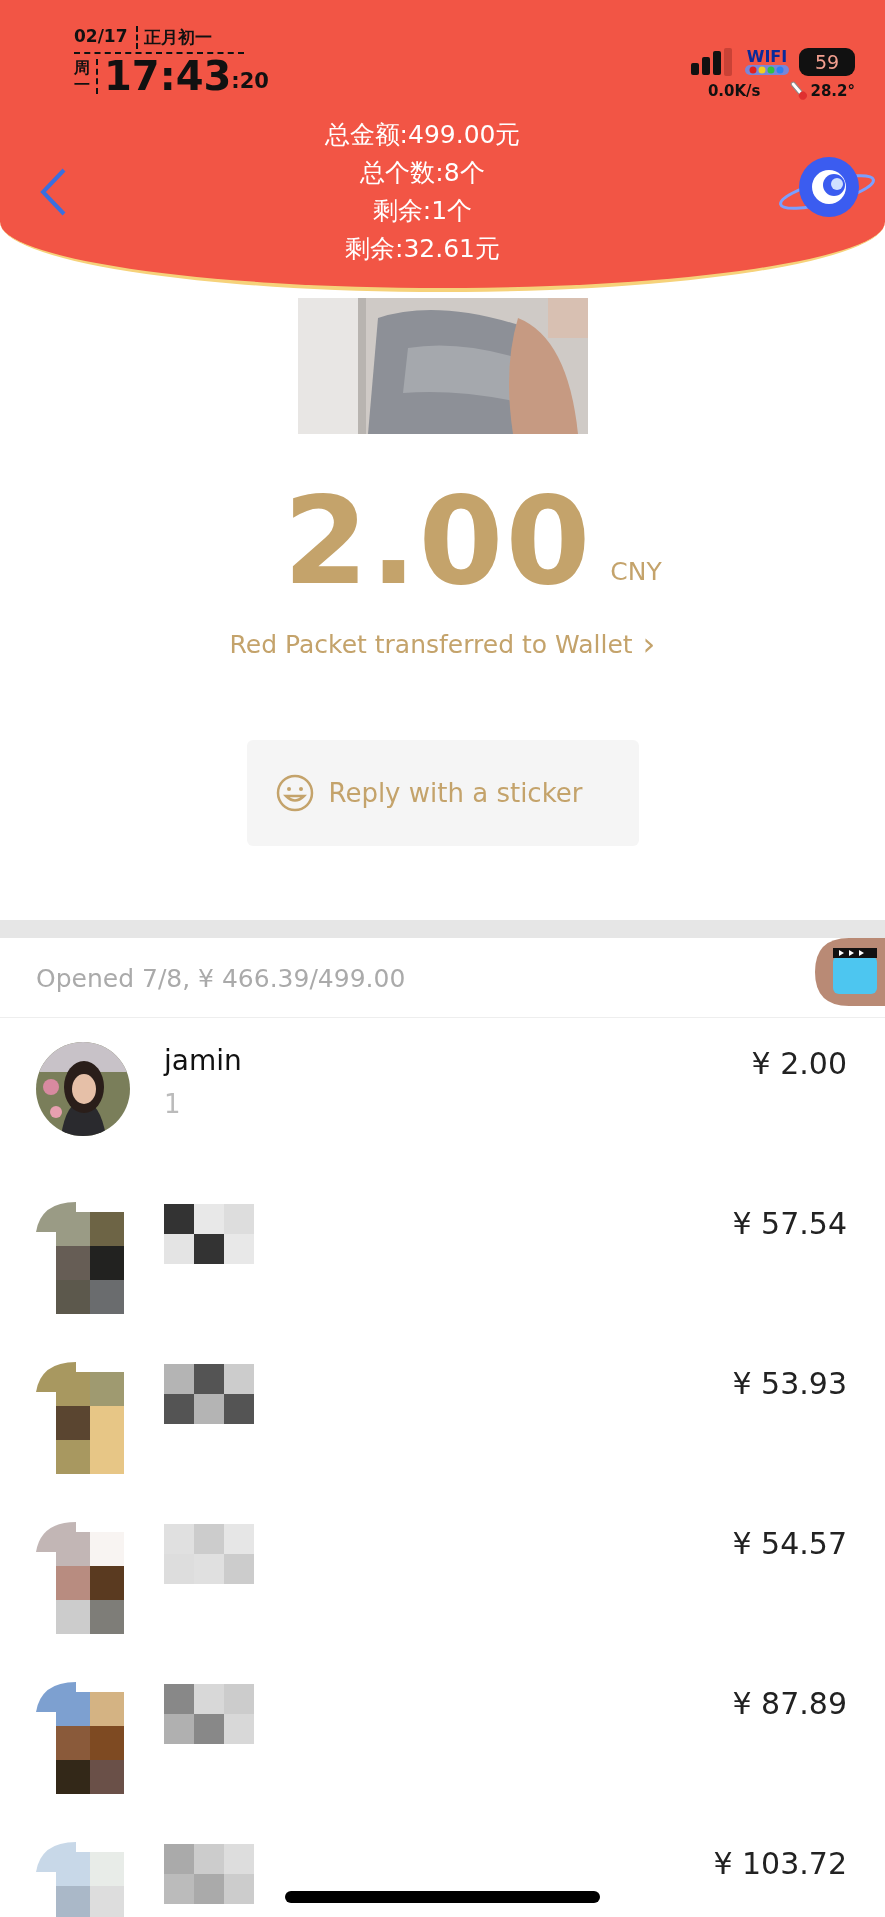  Describe the element at coordinates (767, 57) in the screenshot. I see `wifi-label: WIFI` at that location.